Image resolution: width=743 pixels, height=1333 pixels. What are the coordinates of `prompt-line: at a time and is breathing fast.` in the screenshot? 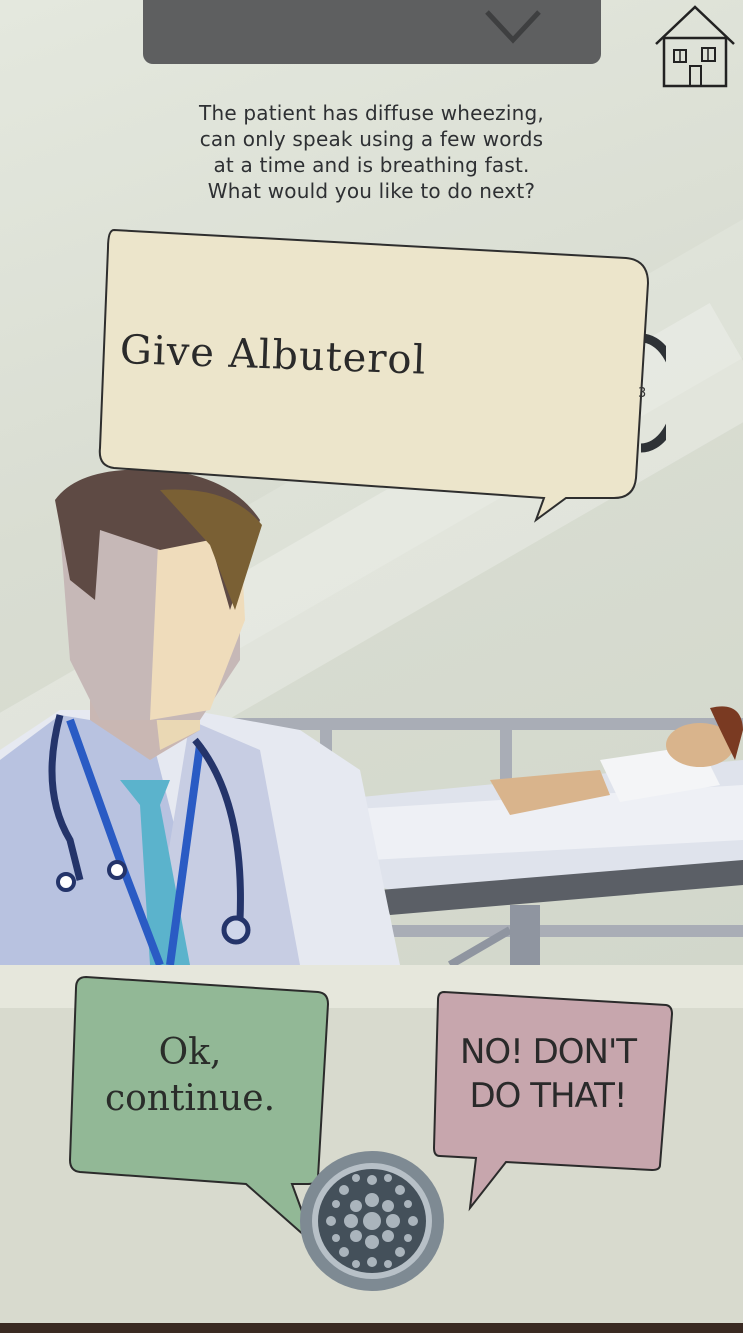 It's located at (371, 165).